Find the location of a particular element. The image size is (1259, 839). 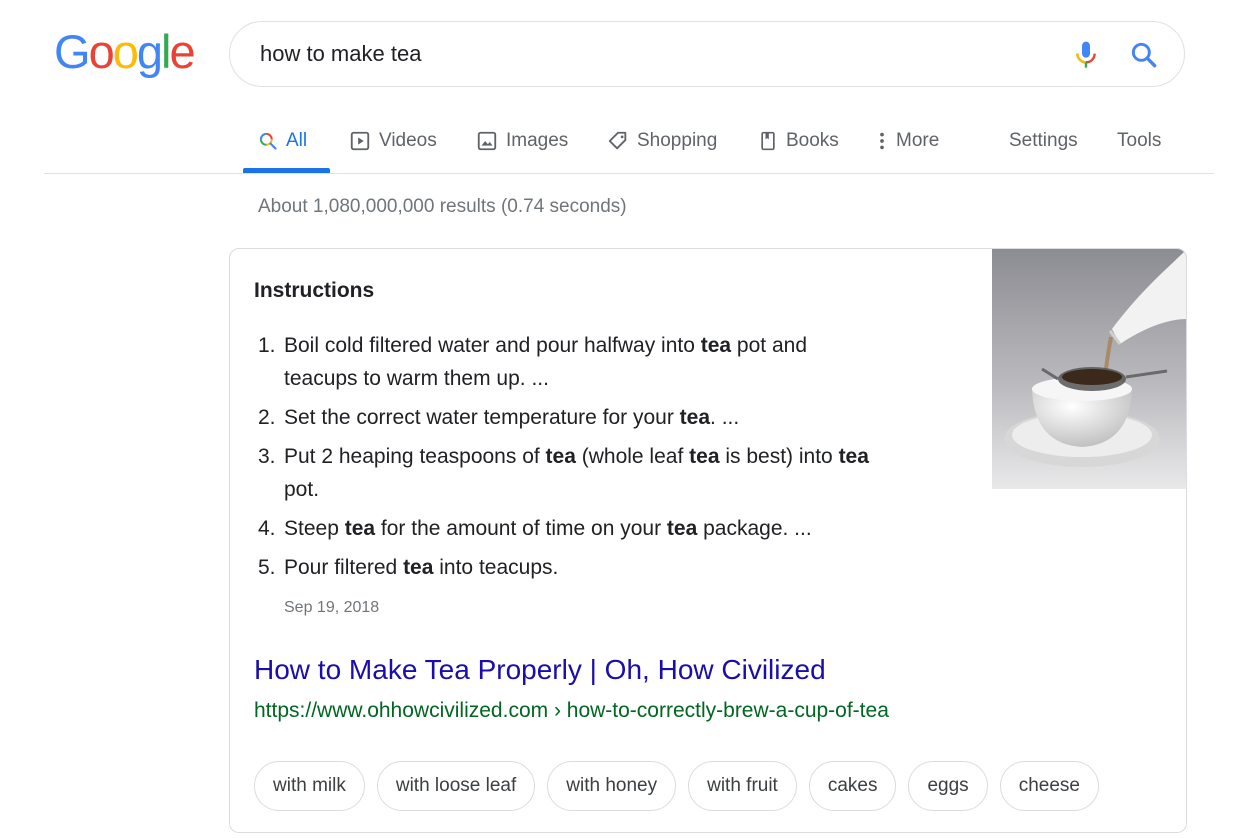

tab-settings: Settings is located at coordinates (1043, 141).